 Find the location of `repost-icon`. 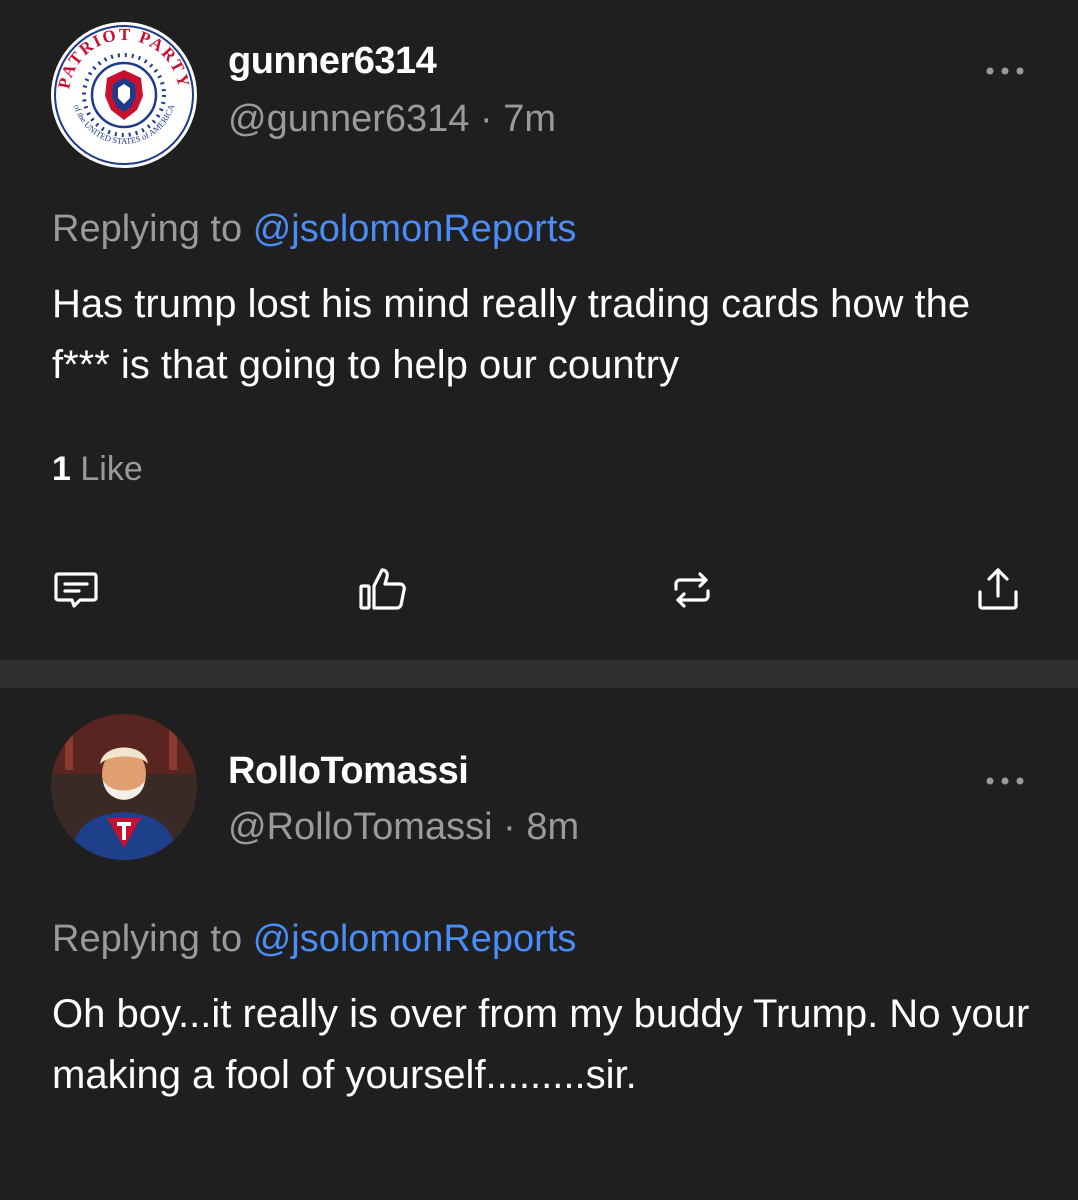

repost-icon is located at coordinates (692, 590).